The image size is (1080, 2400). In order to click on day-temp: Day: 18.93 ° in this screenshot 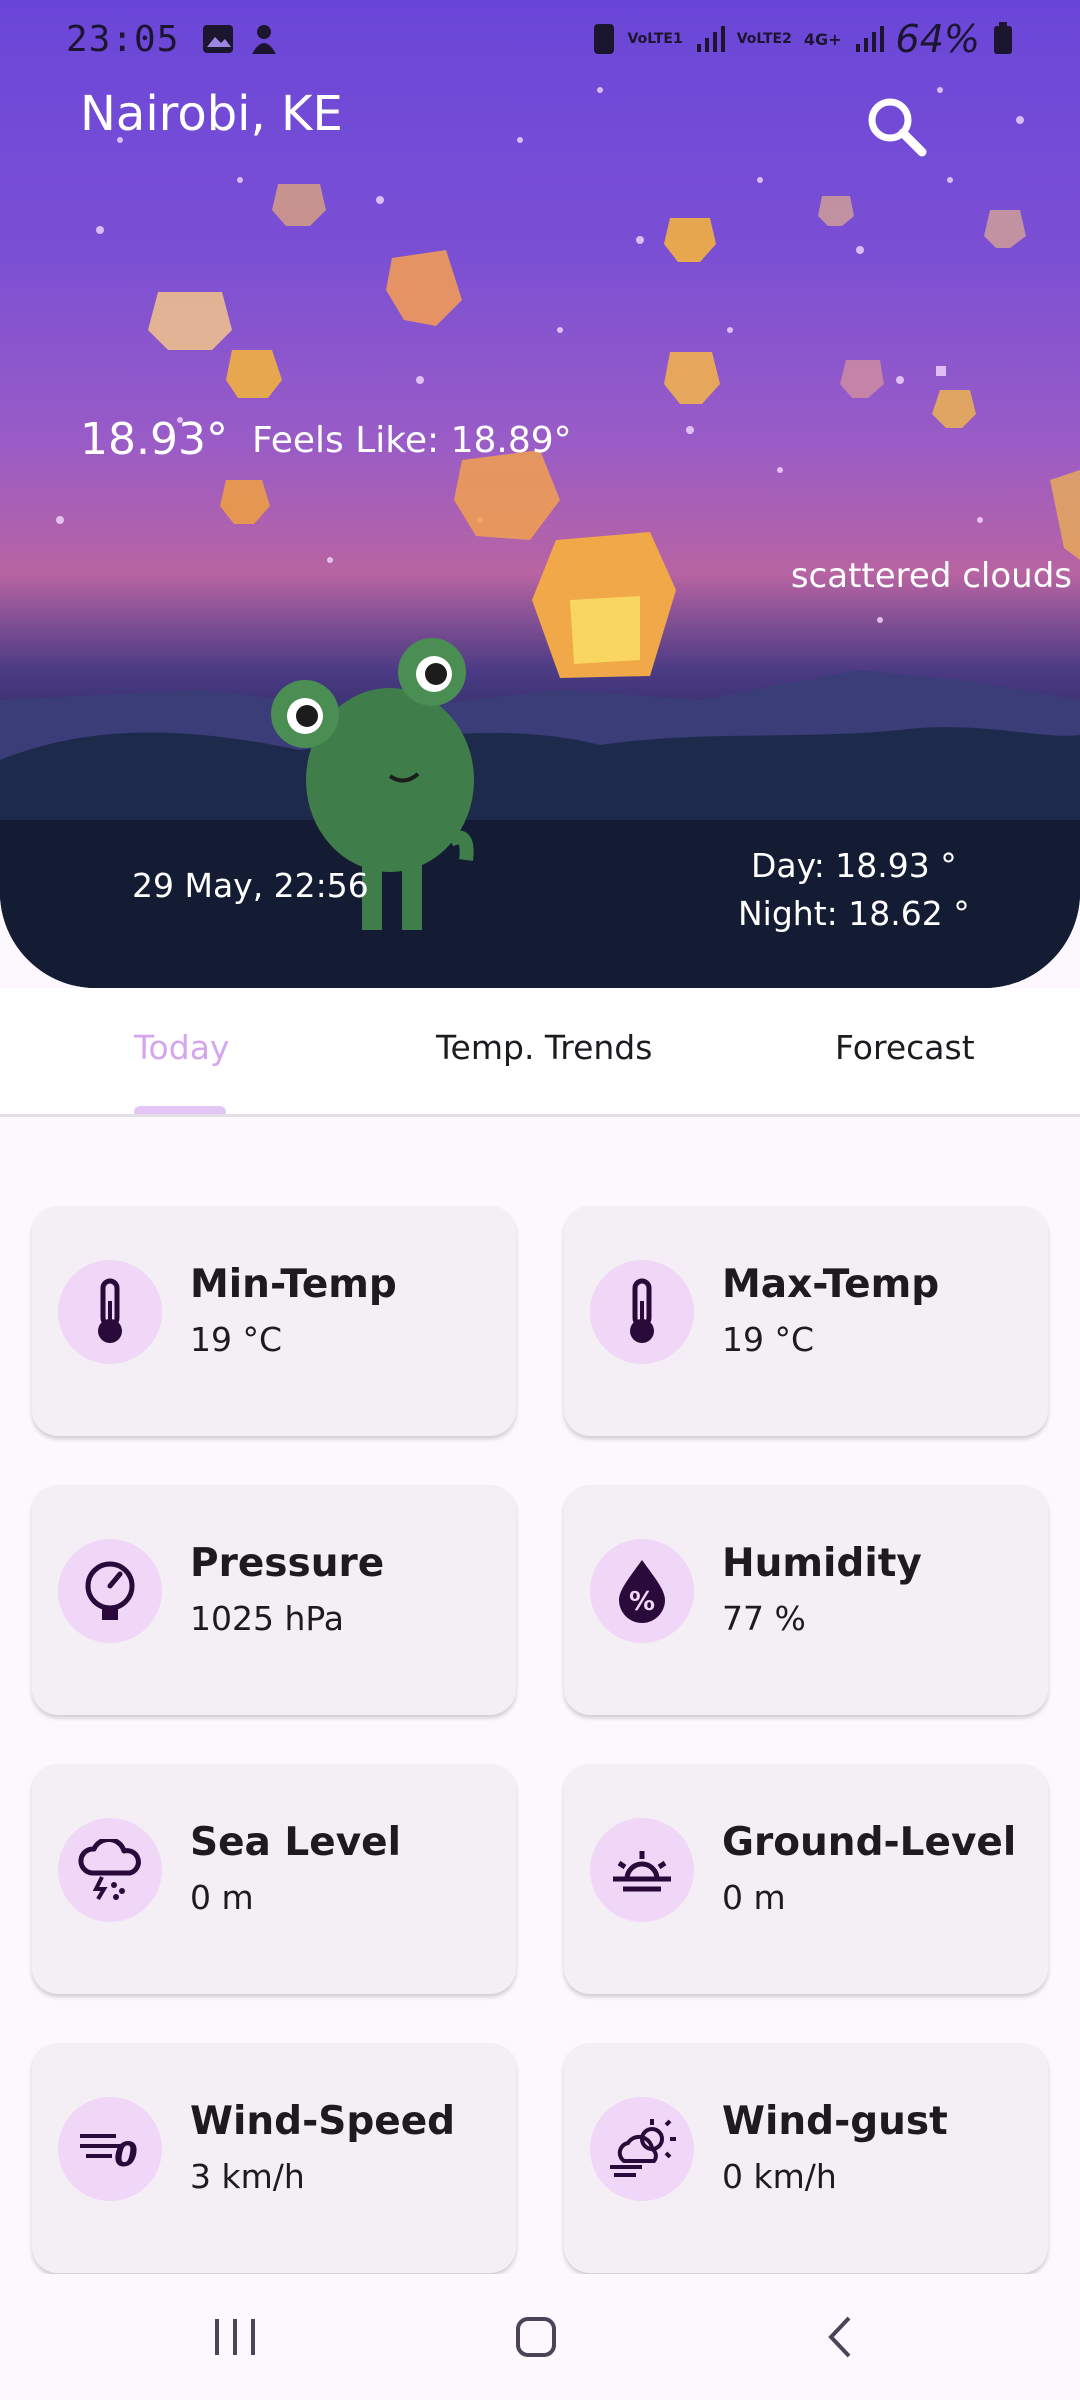, I will do `click(853, 865)`.